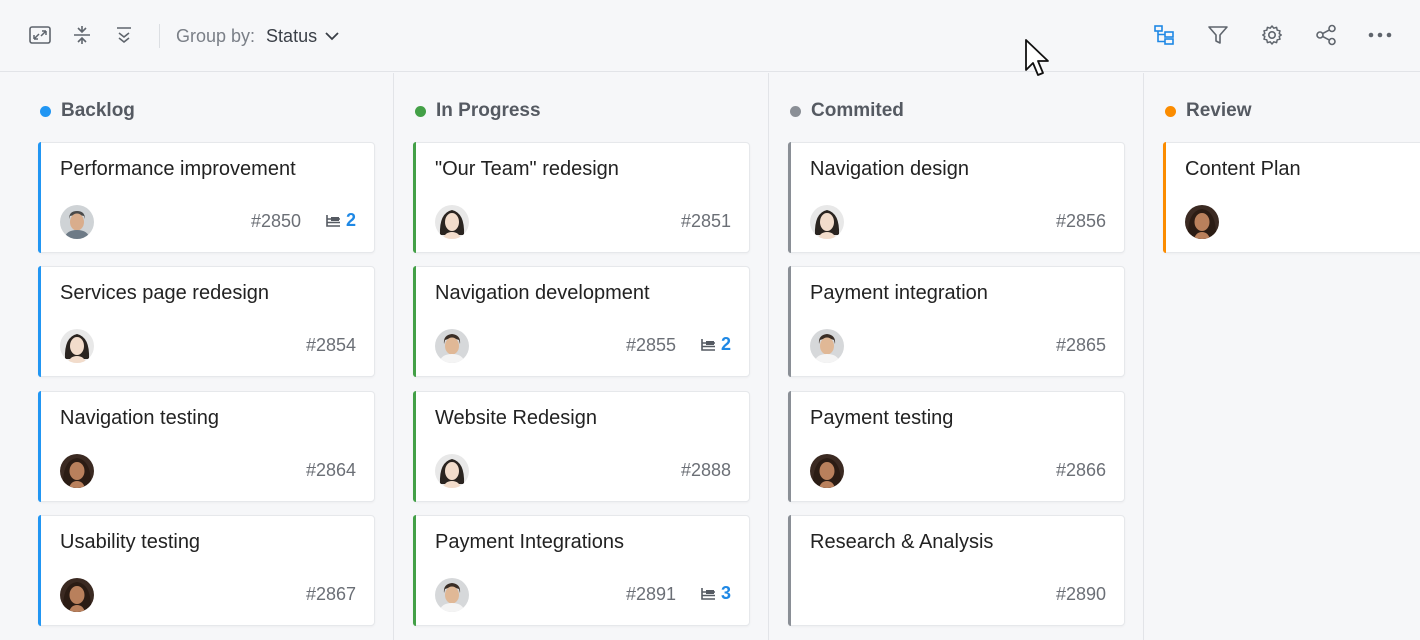  I want to click on card-title: Website Redesign, so click(516, 418).